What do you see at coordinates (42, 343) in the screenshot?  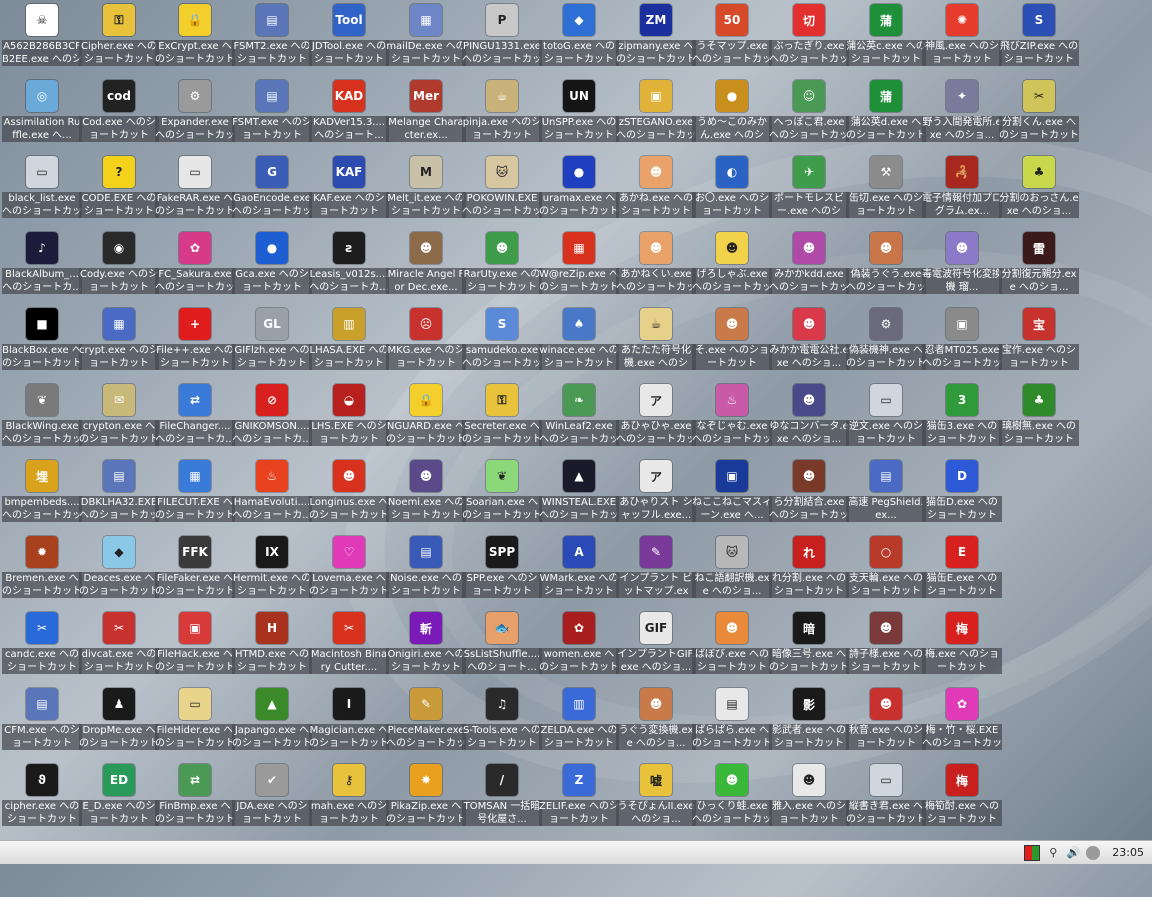 I see `desktop-shortcut: ■ BlackBox.exe へのショートカット` at bounding box center [42, 343].